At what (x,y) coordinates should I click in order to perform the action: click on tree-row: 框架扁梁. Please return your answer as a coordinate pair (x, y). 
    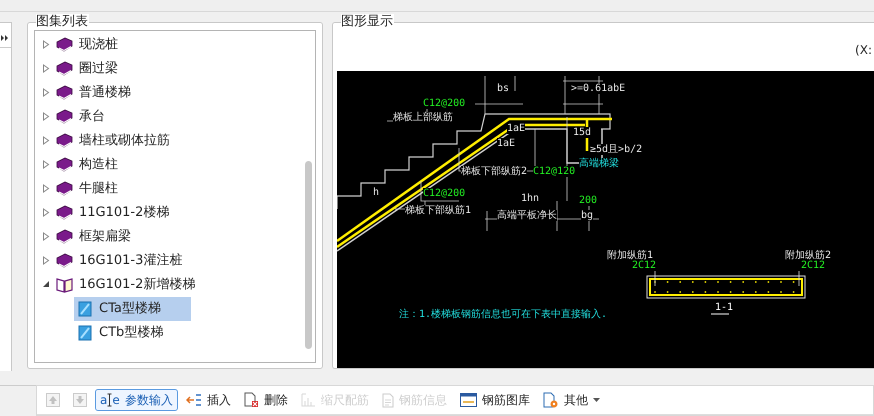
    Looking at the image, I should click on (175, 236).